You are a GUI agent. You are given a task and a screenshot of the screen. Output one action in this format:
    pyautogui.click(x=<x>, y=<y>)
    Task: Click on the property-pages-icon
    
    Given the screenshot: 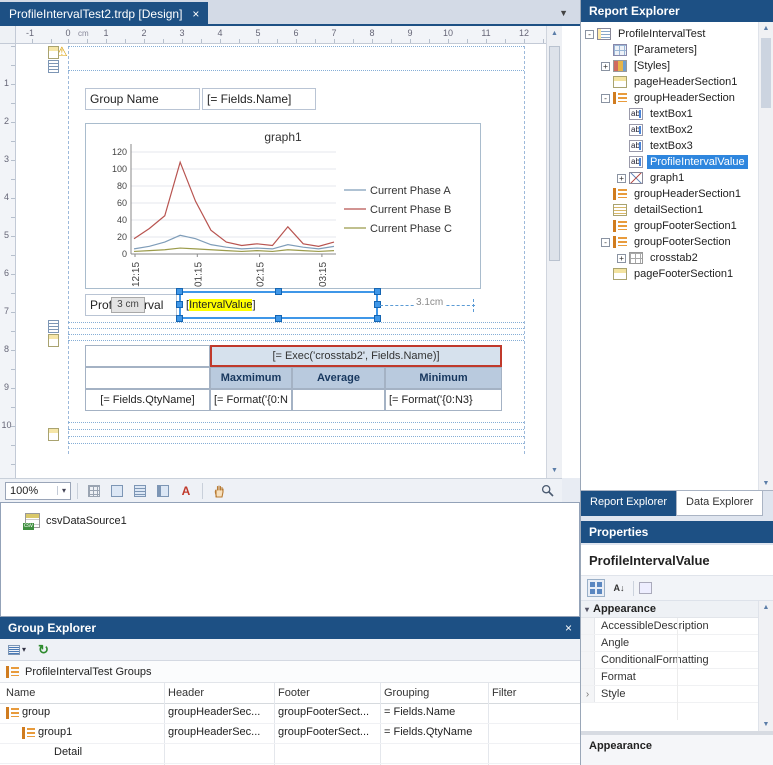 What is the action you would take?
    pyautogui.click(x=645, y=588)
    